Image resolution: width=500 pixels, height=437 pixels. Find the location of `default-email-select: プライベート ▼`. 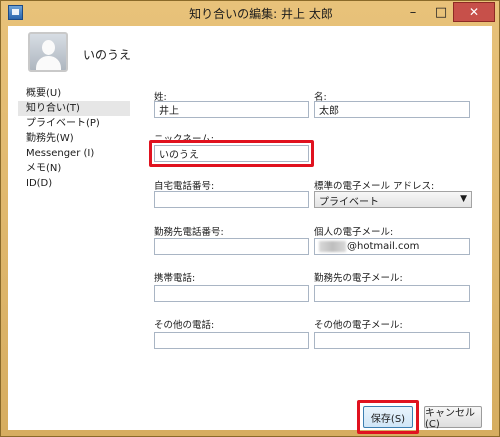

default-email-select: プライベート ▼ is located at coordinates (393, 199).